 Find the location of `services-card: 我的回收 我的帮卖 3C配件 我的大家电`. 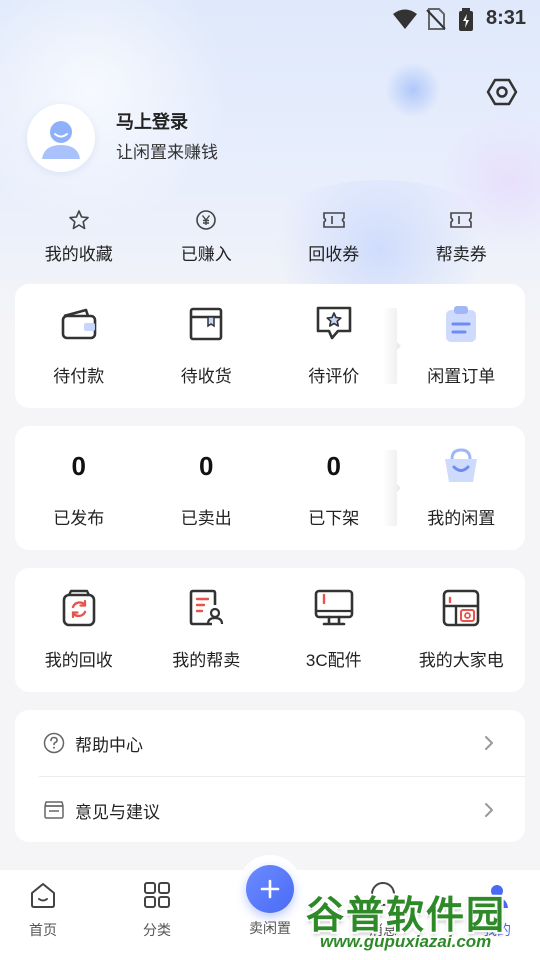

services-card: 我的回收 我的帮卖 3C配件 我的大家电 is located at coordinates (270, 630).